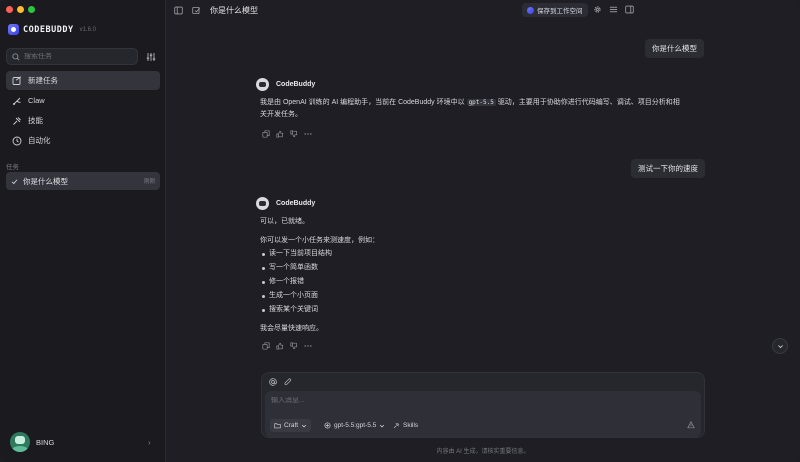 This screenshot has width=800, height=462. I want to click on model-icon, so click(327, 425).